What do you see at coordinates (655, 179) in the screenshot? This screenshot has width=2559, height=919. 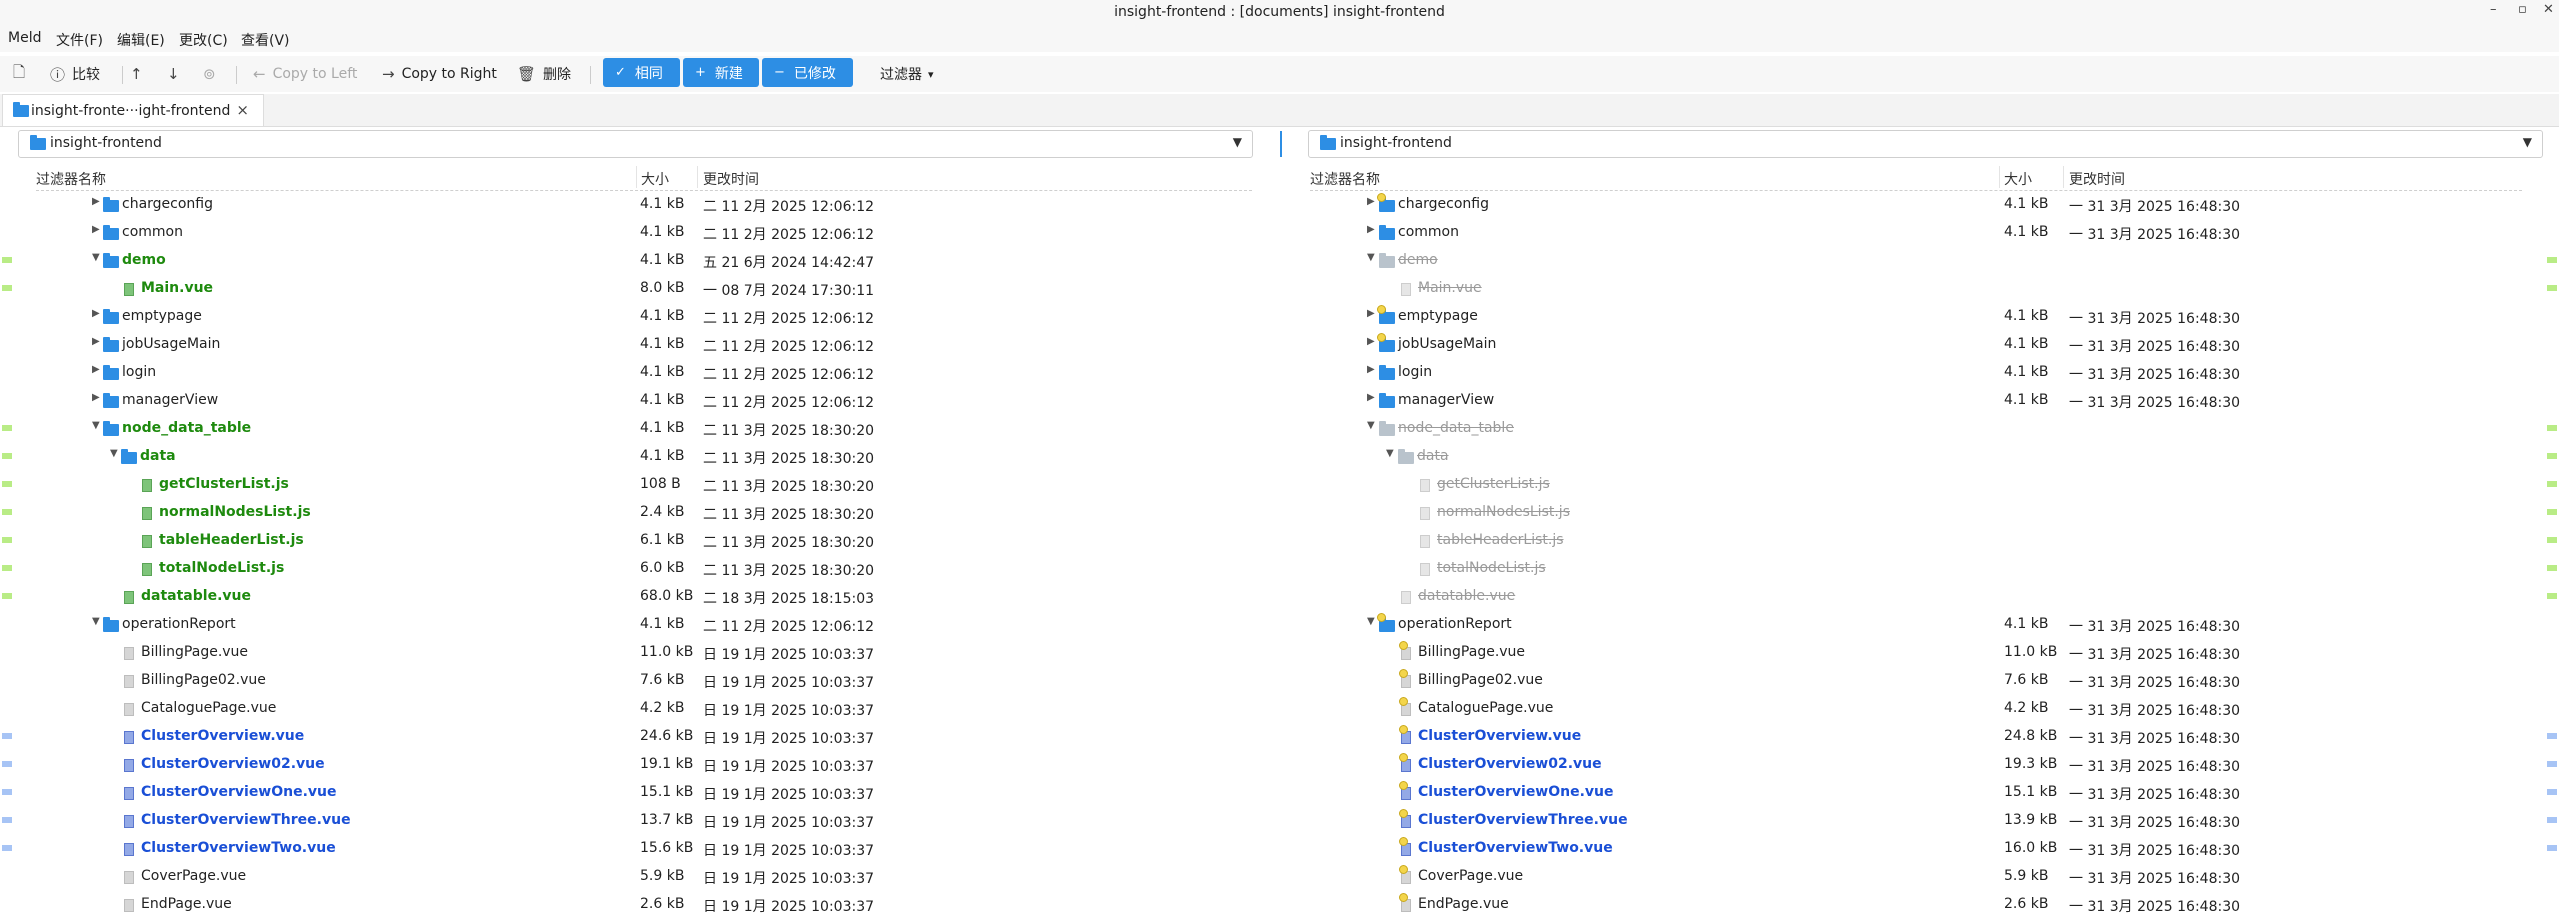 I see `left-header-size: 大小` at bounding box center [655, 179].